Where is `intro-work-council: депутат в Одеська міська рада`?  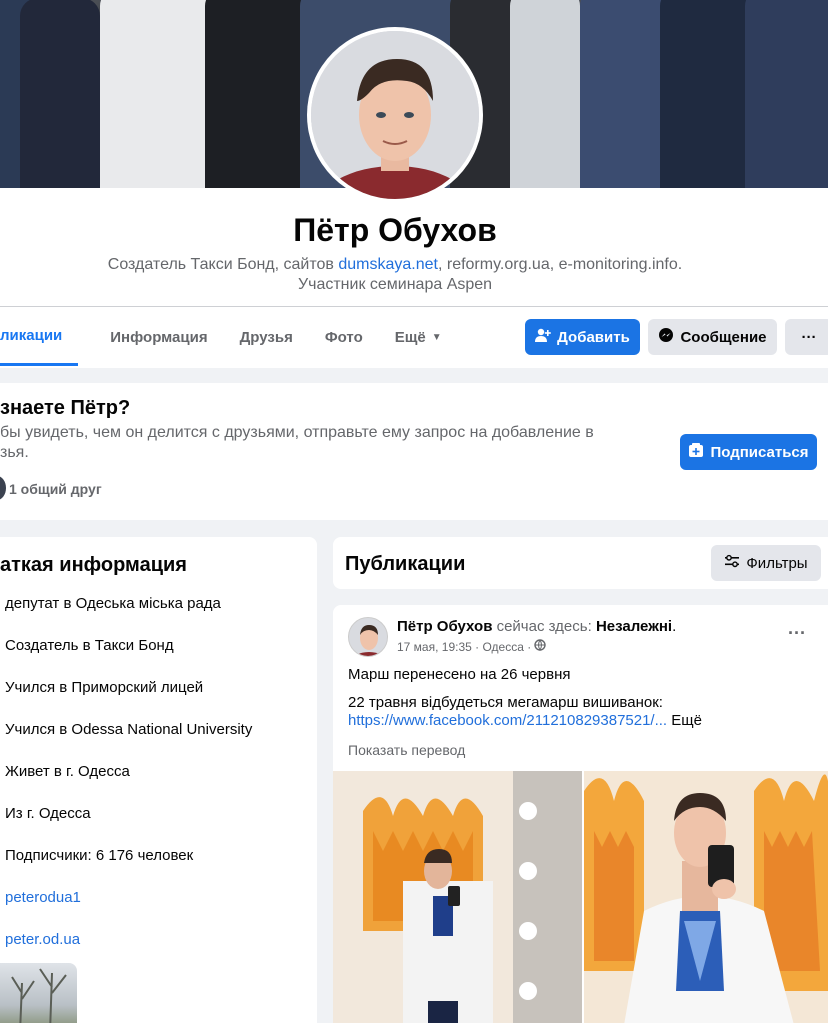
intro-work-council: депутат в Одеська міська рада is located at coordinates (113, 603).